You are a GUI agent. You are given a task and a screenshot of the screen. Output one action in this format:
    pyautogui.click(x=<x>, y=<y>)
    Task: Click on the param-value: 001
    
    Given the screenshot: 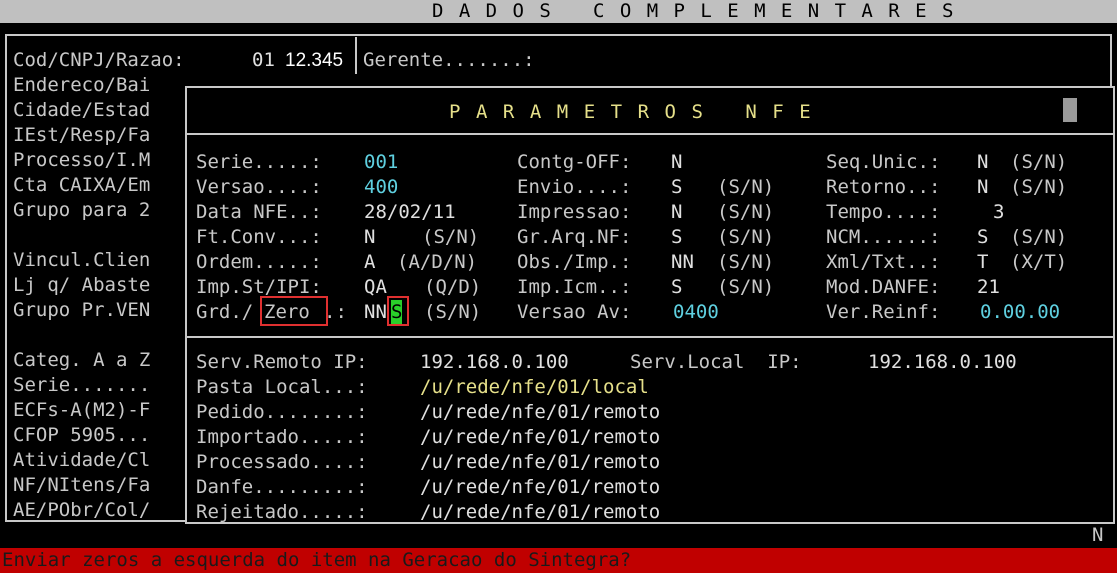 What is the action you would take?
    pyautogui.click(x=381, y=162)
    